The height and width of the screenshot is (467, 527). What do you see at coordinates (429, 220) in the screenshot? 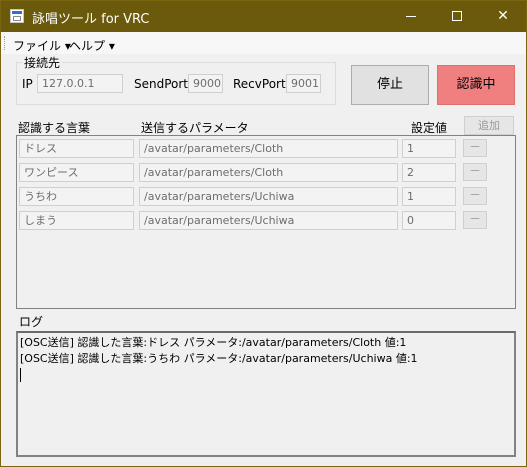
I see `value-field: 0` at bounding box center [429, 220].